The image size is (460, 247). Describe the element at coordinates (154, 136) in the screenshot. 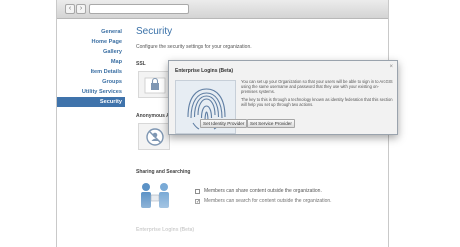

I see `no-anonymous-icon` at that location.